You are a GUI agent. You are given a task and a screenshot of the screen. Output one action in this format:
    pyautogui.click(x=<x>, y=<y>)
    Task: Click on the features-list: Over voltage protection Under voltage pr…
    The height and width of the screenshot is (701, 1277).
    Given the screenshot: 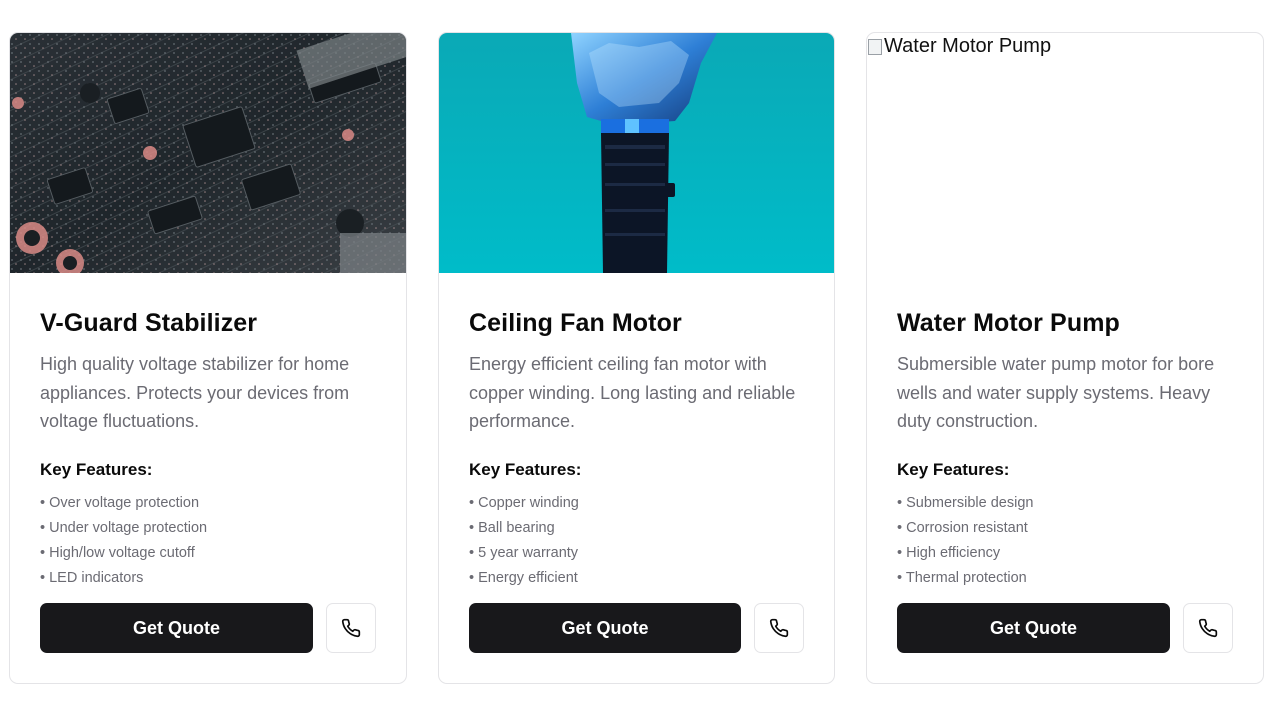 What is the action you would take?
    pyautogui.click(x=208, y=541)
    